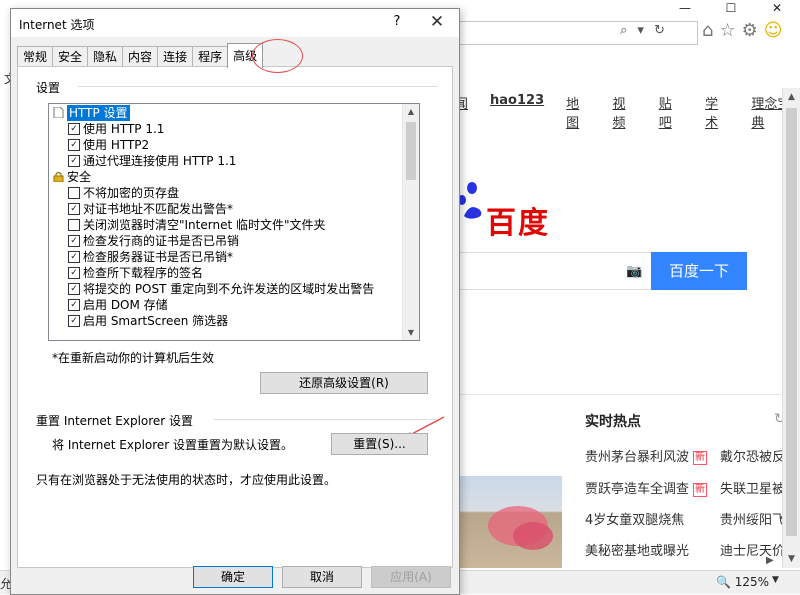 The height and width of the screenshot is (595, 800). What do you see at coordinates (775, 580) in the screenshot?
I see `zoom-dropdown-icon: ▼` at bounding box center [775, 580].